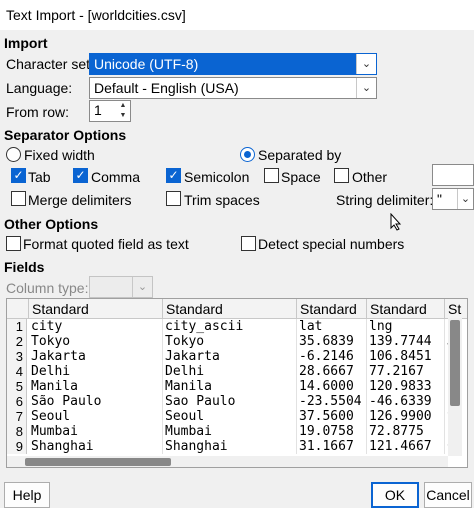 Image resolution: width=474 pixels, height=508 pixels. Describe the element at coordinates (385, 200) in the screenshot. I see `string-delimiter-label: String delimiter:` at that location.